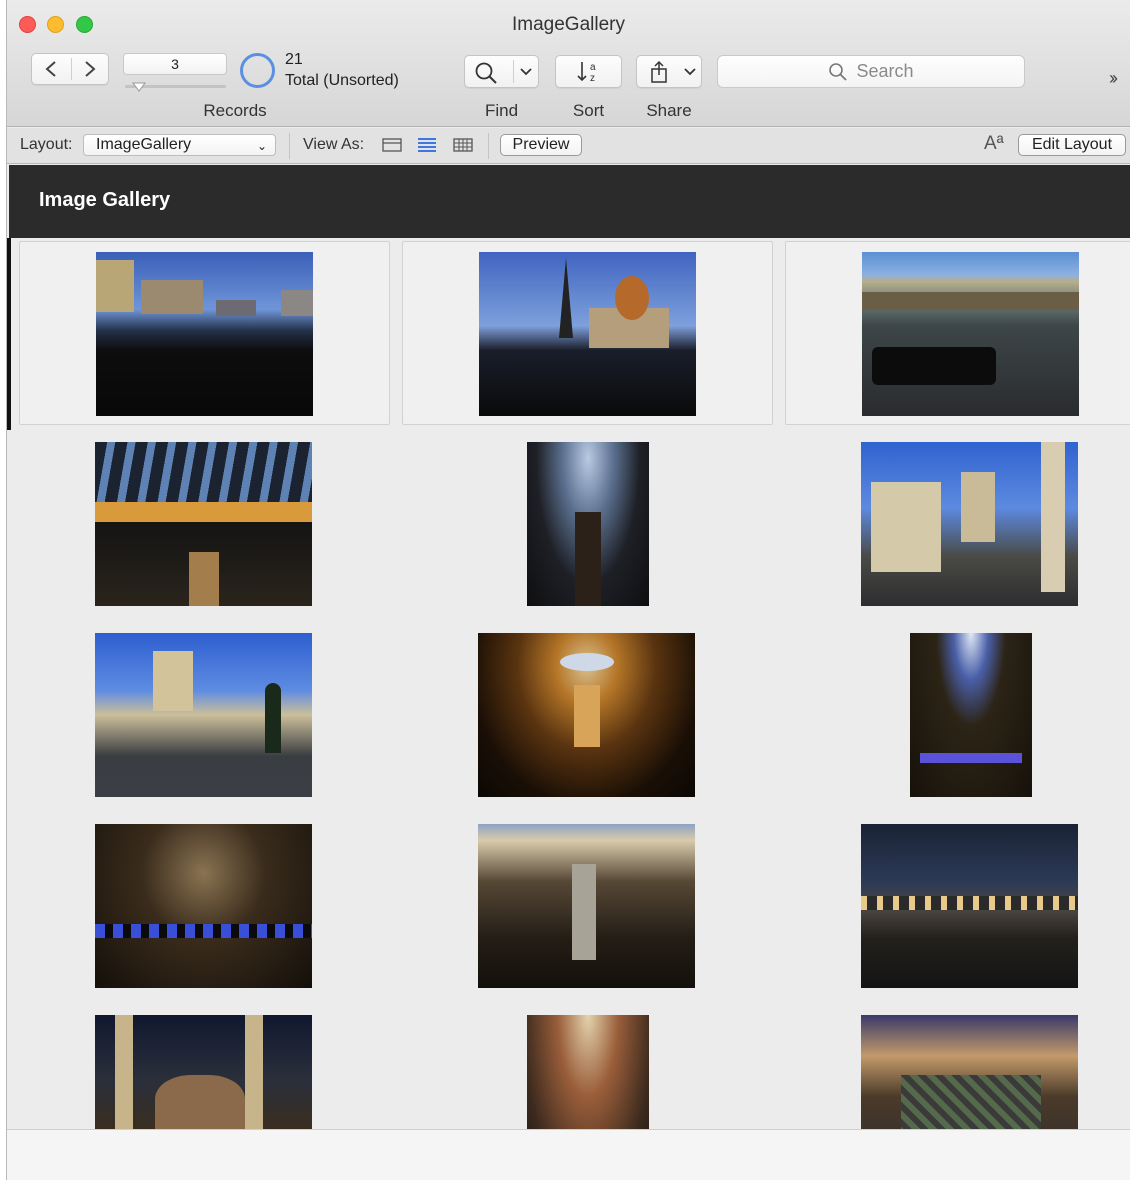  What do you see at coordinates (1072, 145) in the screenshot?
I see `edit-layout-button: Edit Layout` at bounding box center [1072, 145].